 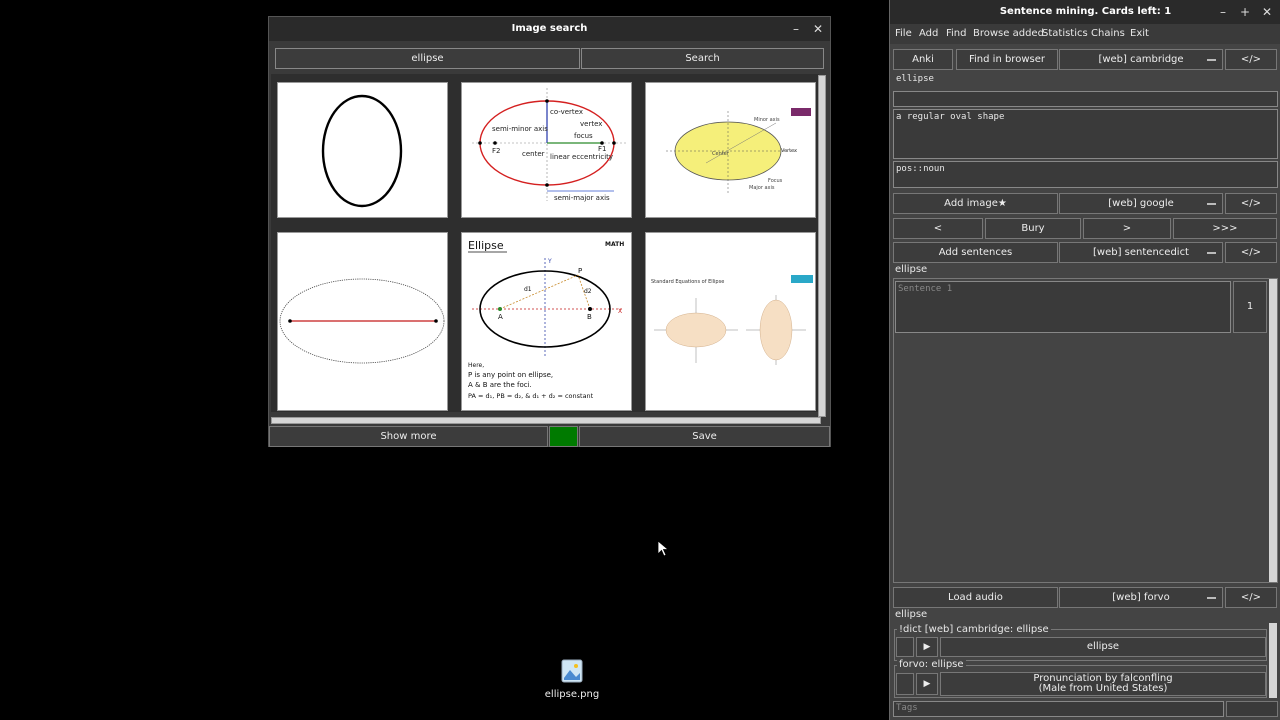 I want to click on side-maximize-icon: +, so click(x=1245, y=12).